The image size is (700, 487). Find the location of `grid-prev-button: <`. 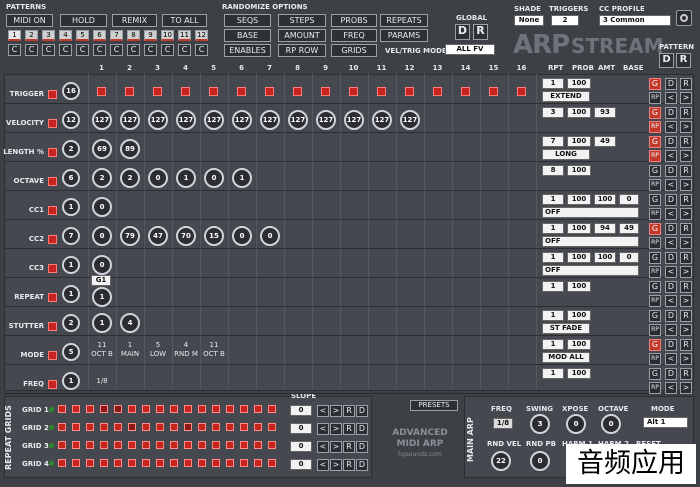

grid-prev-button: < is located at coordinates (323, 465).